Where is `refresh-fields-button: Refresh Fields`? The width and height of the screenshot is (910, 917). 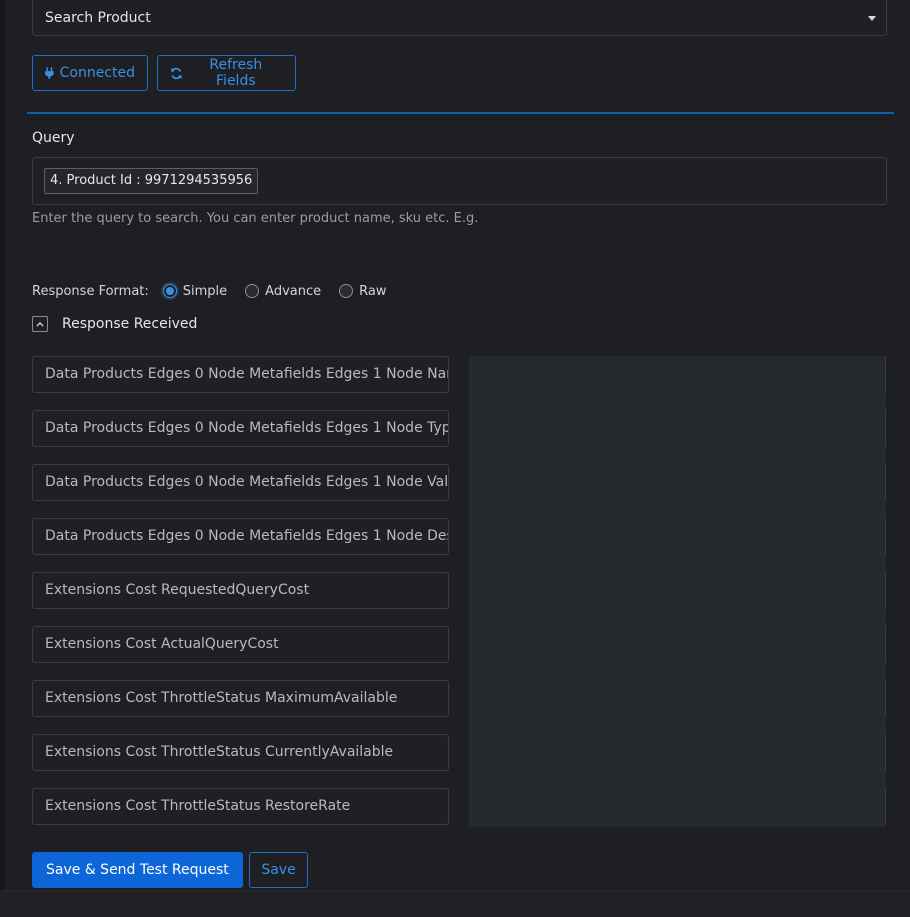 refresh-fields-button: Refresh Fields is located at coordinates (226, 73).